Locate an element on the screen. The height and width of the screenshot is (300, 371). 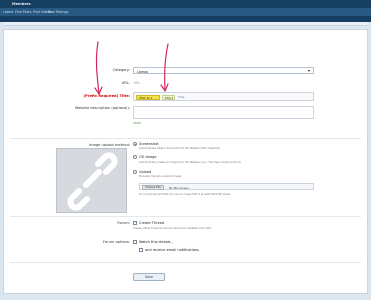
email-notifications-label: and receive email notifications is located at coordinates (172, 250).